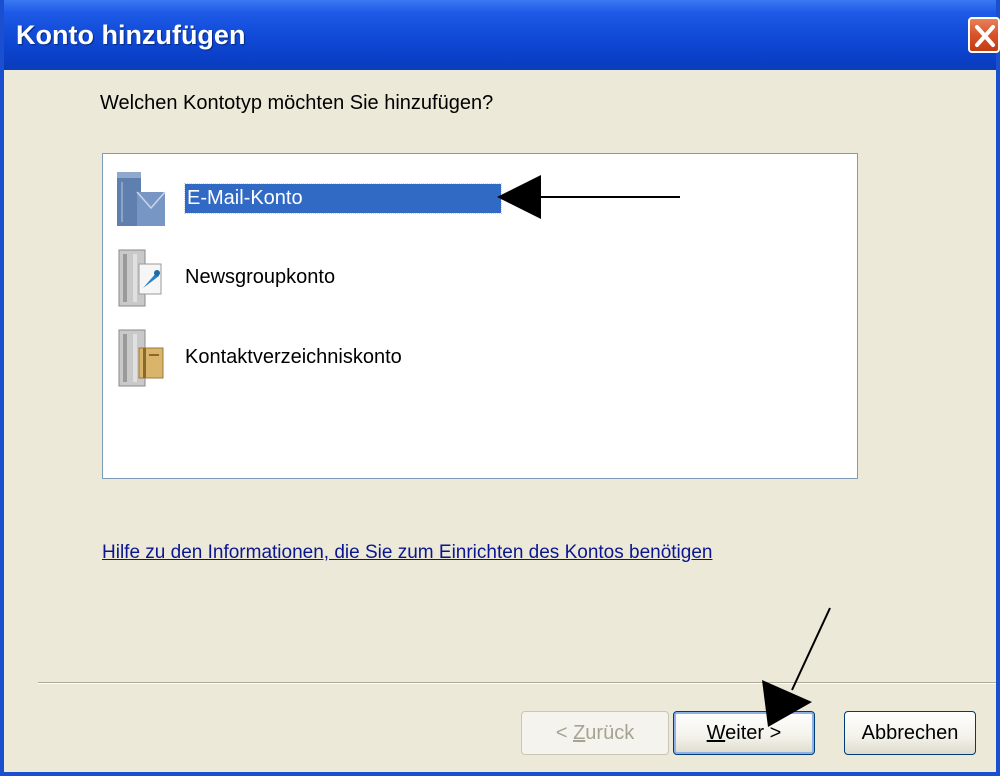 The width and height of the screenshot is (1000, 776). Describe the element at coordinates (297, 103) in the screenshot. I see `account-type-question: Welchen Kontotyp möchten Sie hinzufügen?` at that location.